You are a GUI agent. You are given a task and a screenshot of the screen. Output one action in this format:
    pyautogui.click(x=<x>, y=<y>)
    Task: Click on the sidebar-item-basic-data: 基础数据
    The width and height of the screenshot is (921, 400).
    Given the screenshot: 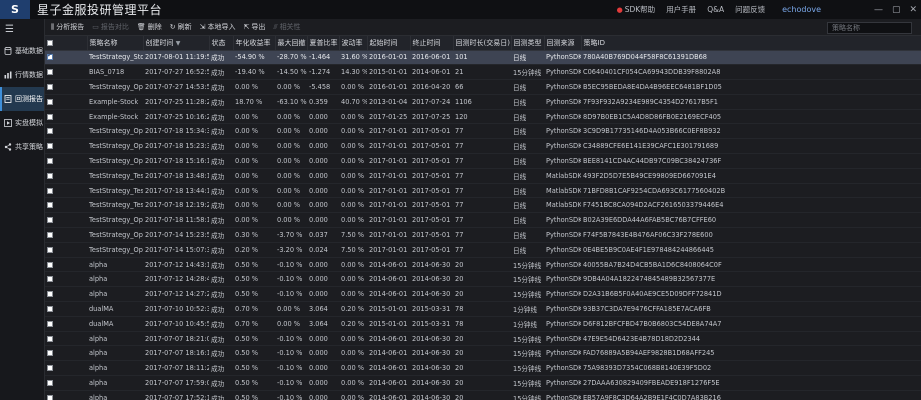 What is the action you would take?
    pyautogui.click(x=22, y=51)
    